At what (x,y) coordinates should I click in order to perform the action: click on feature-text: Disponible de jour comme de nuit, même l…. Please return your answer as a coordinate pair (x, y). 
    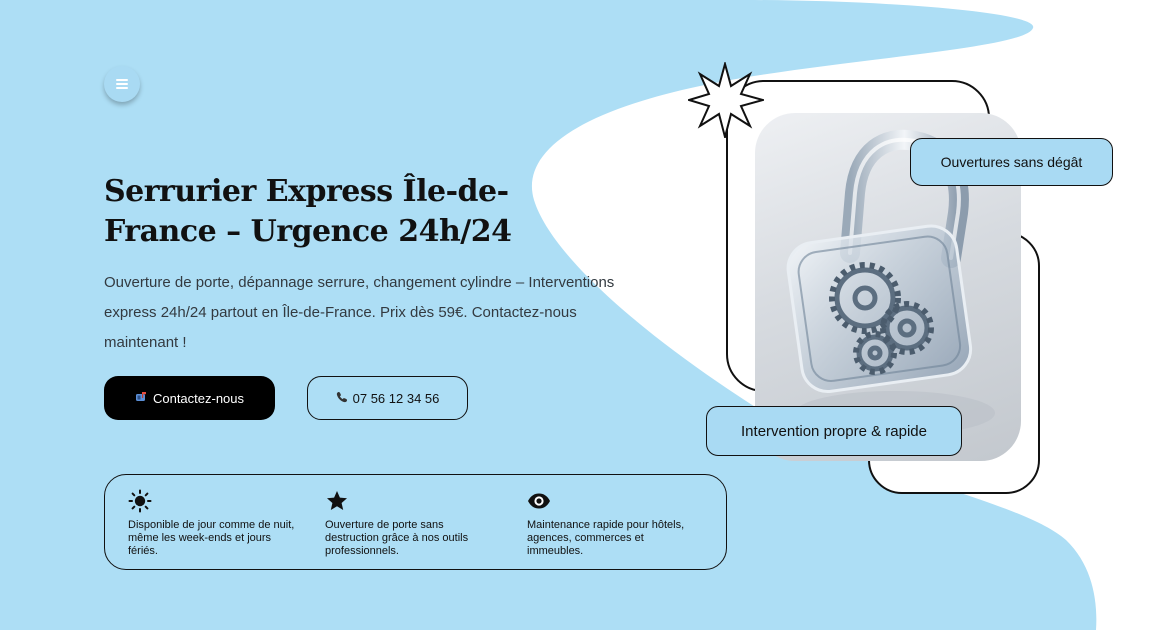
    Looking at the image, I should click on (211, 538).